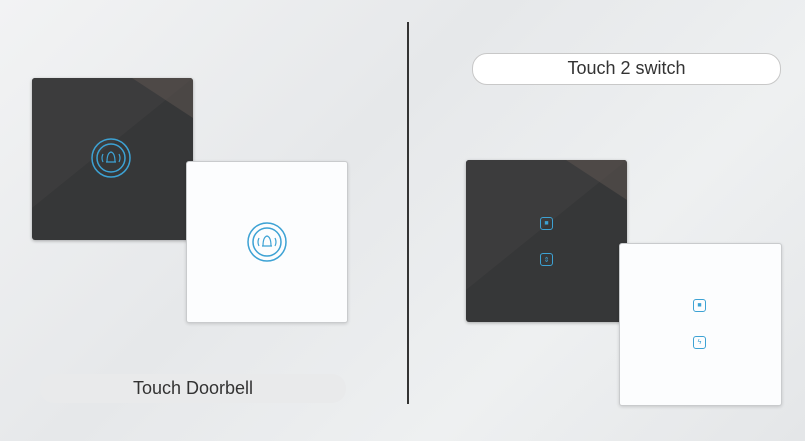 This screenshot has width=805, height=441. I want to click on touch-2-switch-label: Touch 2 switch, so click(626, 69).